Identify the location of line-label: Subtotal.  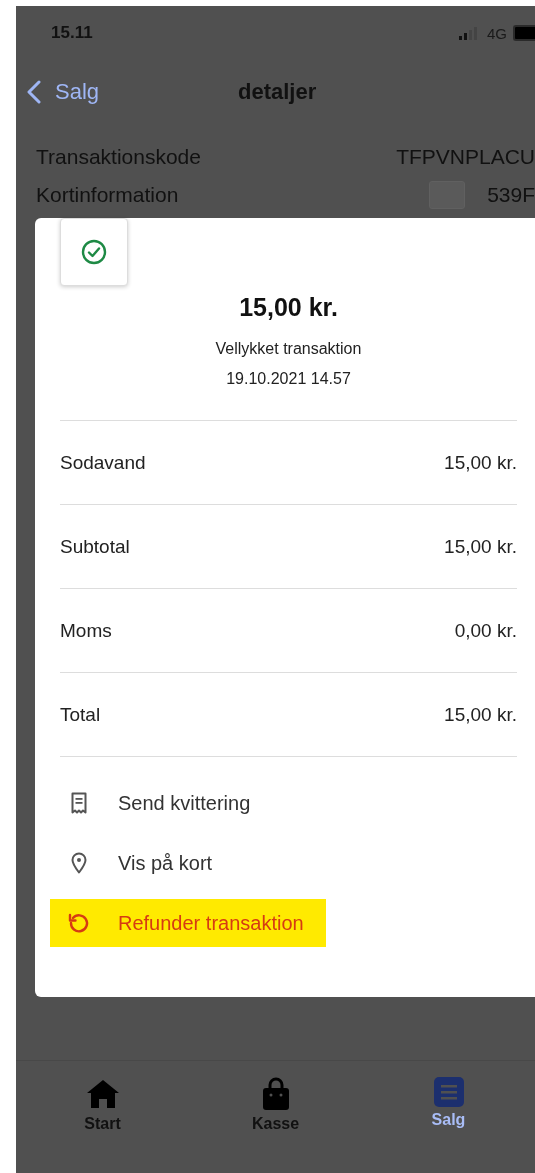
(95, 546).